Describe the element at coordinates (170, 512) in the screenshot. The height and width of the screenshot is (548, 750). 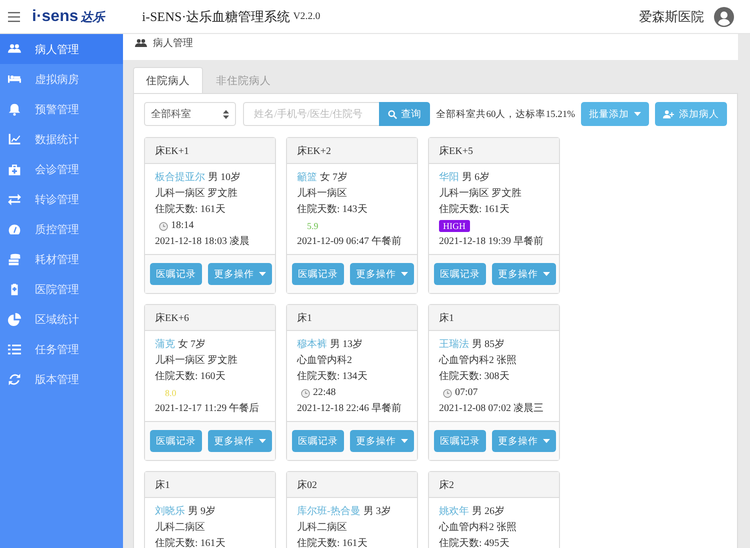
I see `patient-name-link: 刘晓乐` at that location.